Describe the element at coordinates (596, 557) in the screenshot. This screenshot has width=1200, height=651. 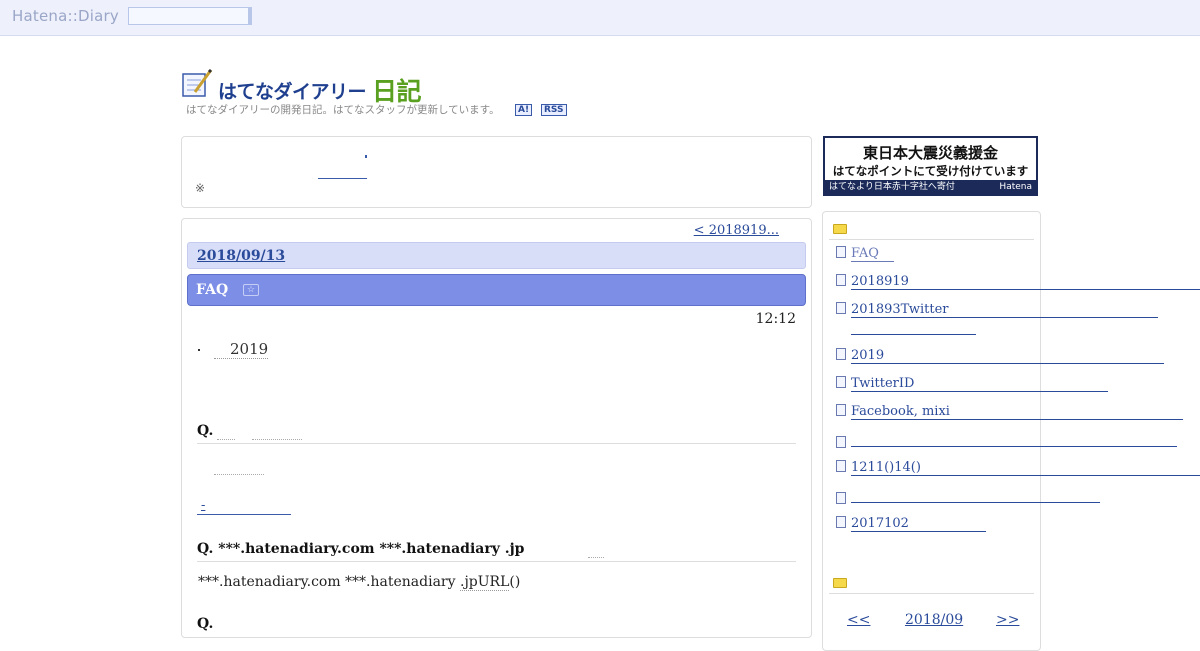
I see `question-2-underline` at that location.